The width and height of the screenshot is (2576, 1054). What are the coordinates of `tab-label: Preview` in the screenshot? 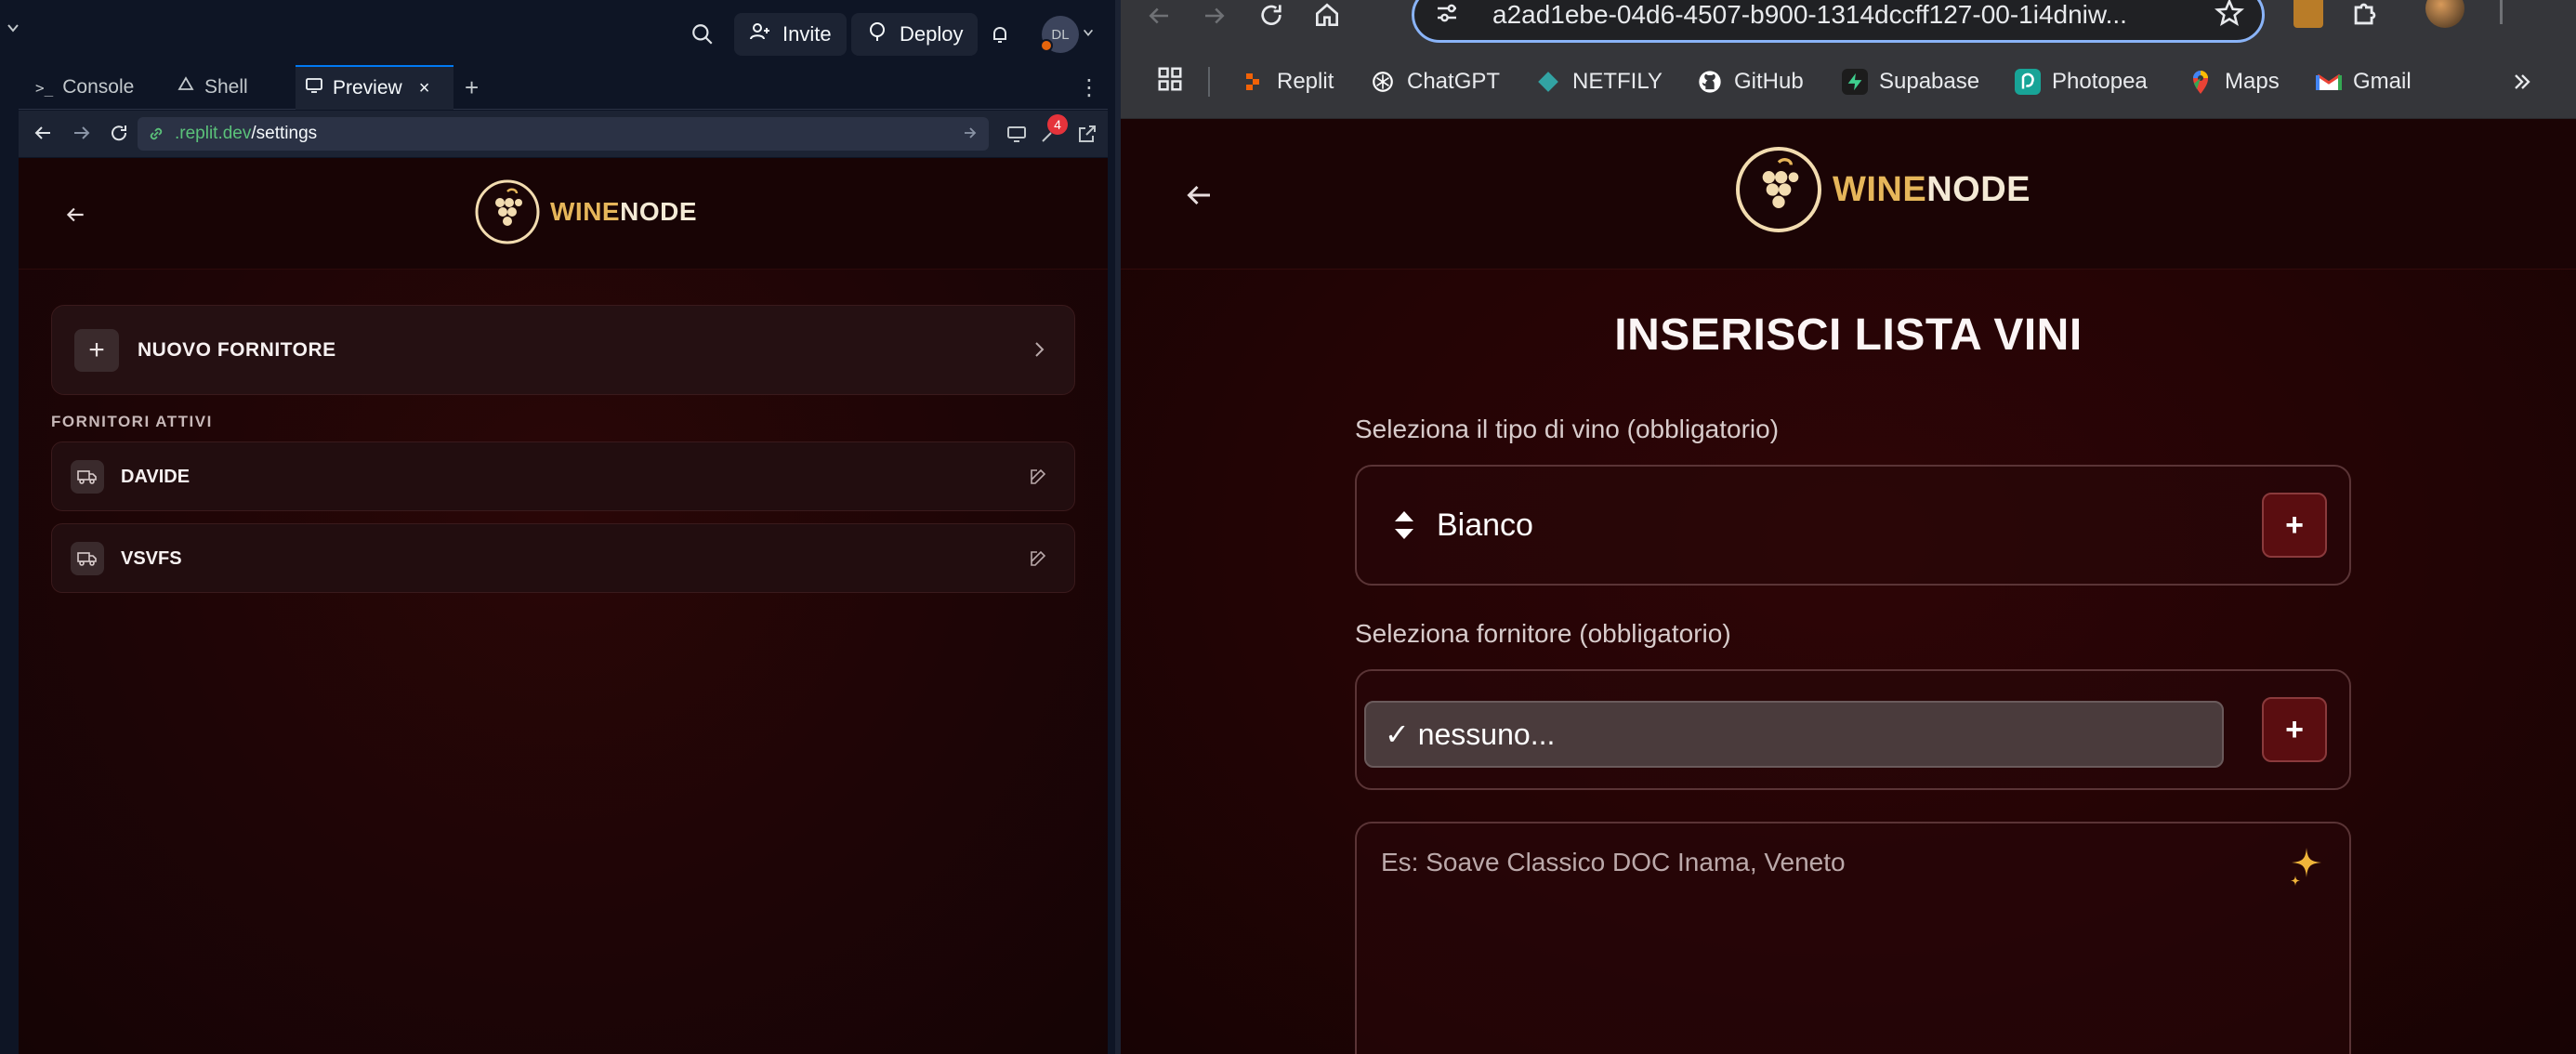 It's located at (367, 88).